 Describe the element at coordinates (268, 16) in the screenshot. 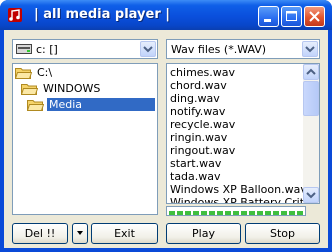

I see `minimize-button` at that location.